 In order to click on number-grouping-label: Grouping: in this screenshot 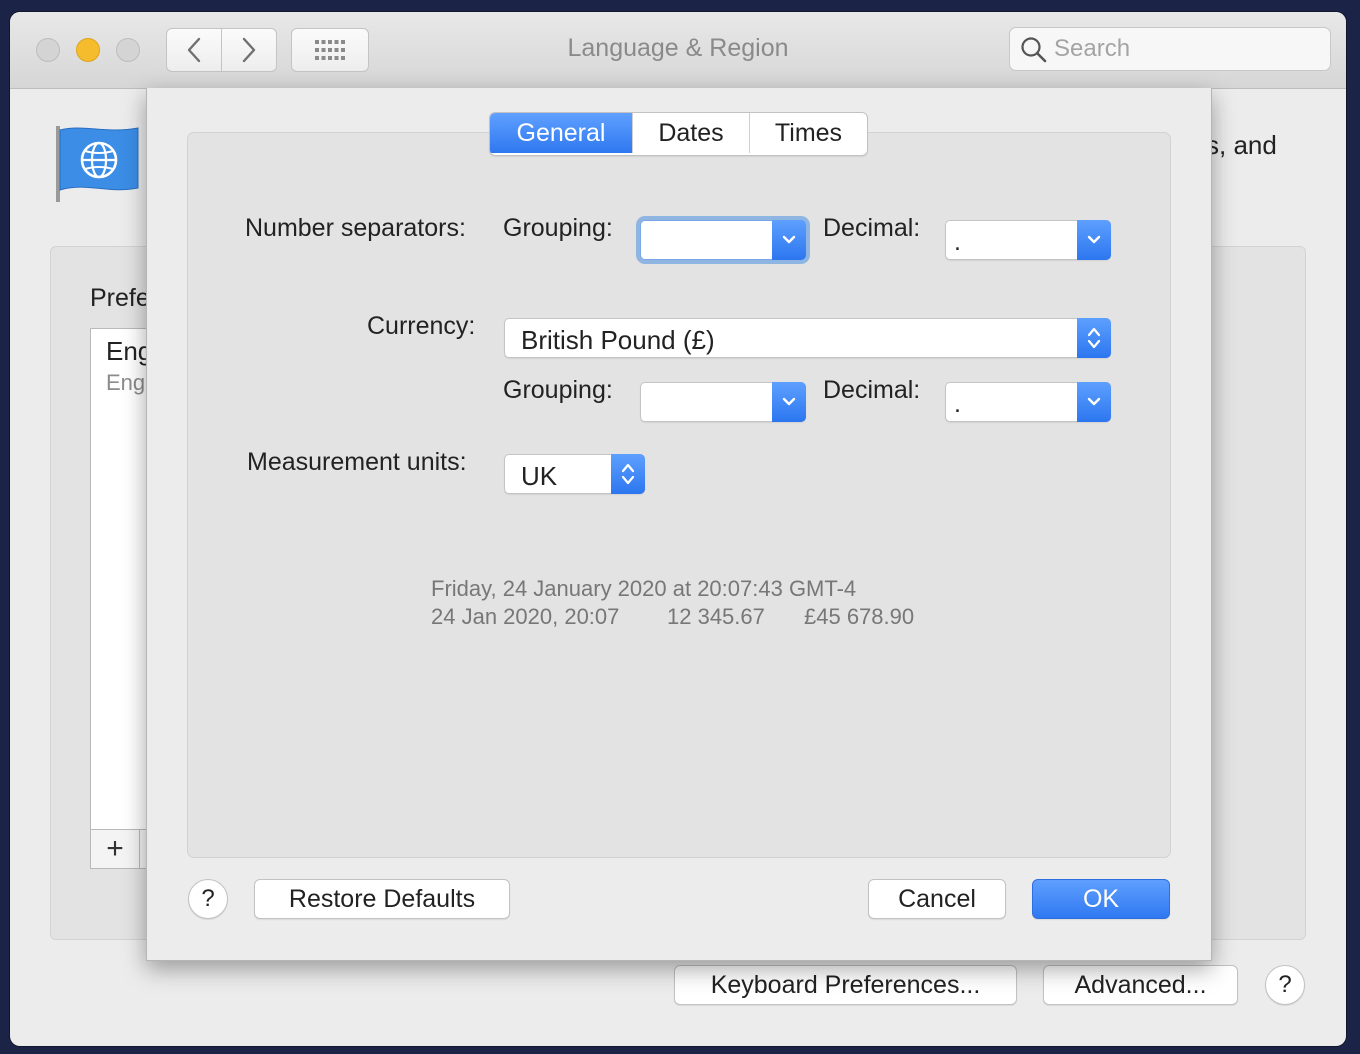, I will do `click(558, 228)`.